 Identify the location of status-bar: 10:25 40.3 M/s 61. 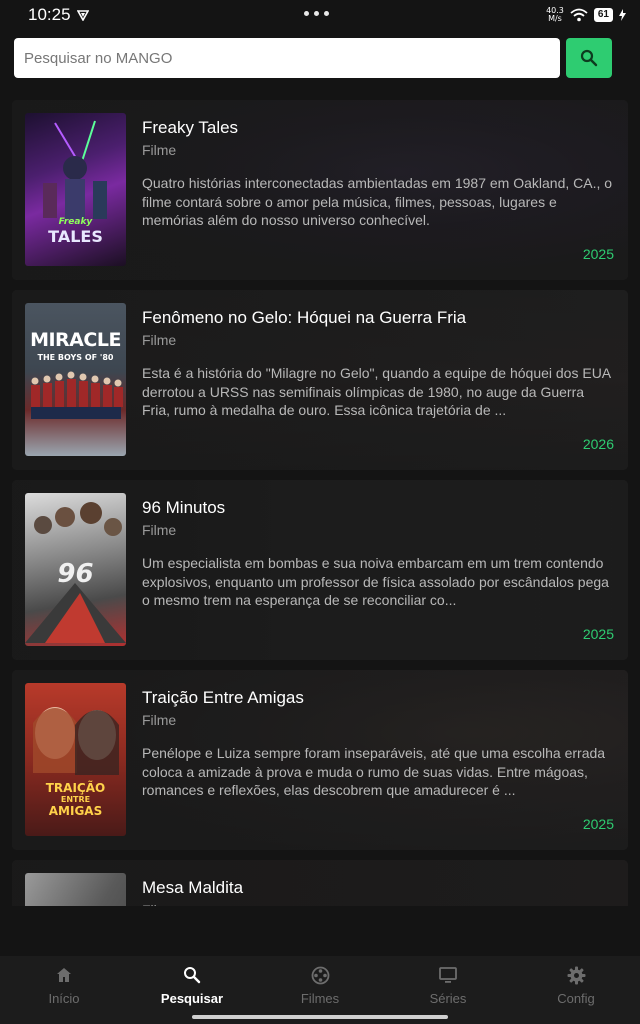
(320, 15).